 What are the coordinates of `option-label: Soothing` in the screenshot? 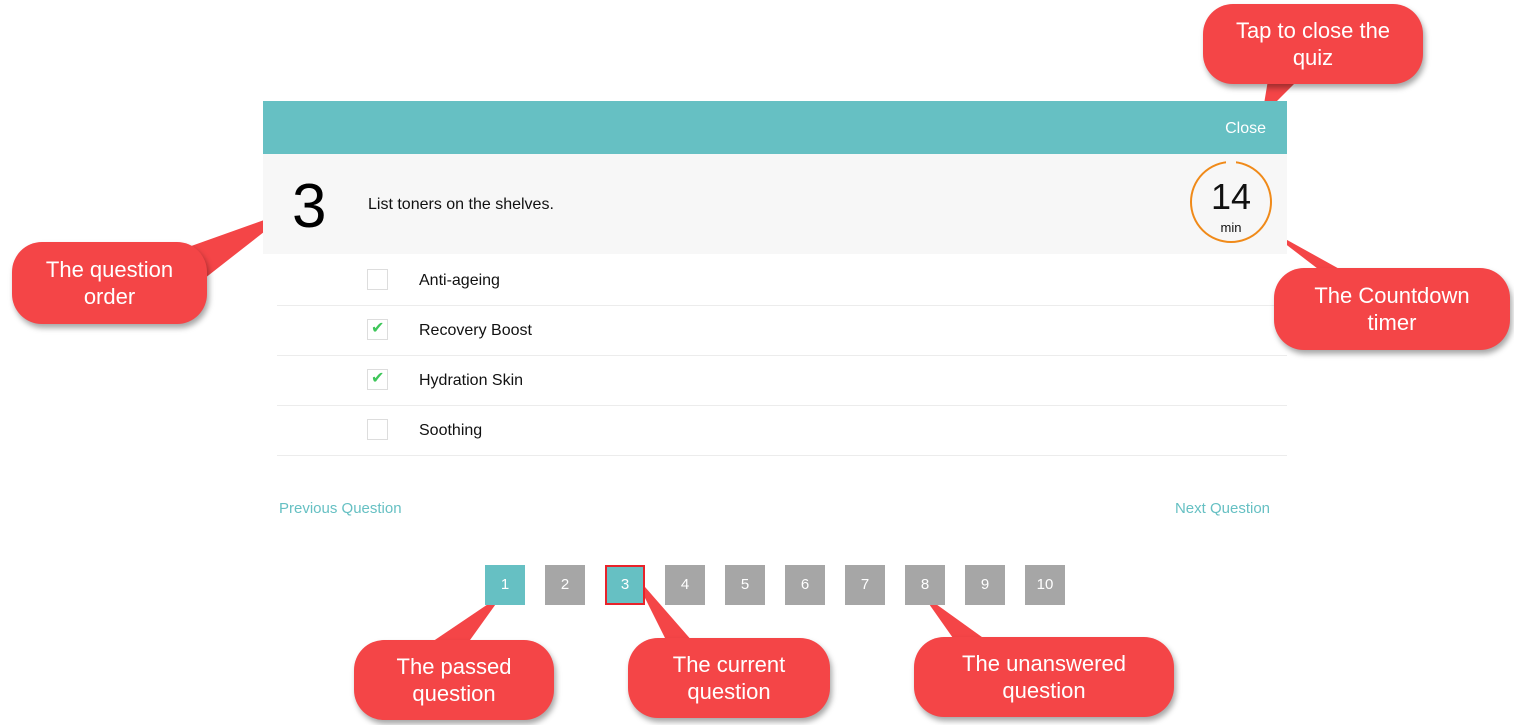 It's located at (451, 430).